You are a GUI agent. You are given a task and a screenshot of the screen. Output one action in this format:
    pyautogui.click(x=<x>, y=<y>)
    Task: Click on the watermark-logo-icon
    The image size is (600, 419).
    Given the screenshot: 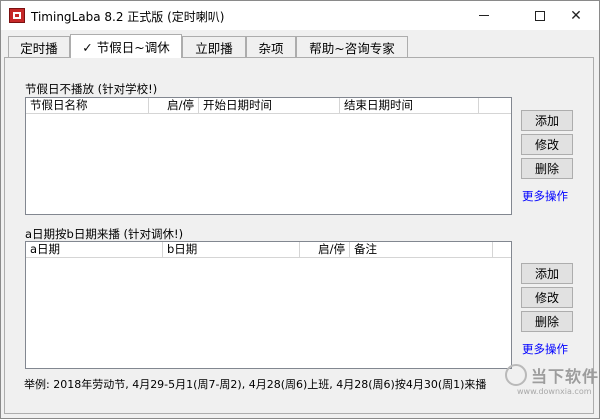 What is the action you would take?
    pyautogui.click(x=516, y=375)
    